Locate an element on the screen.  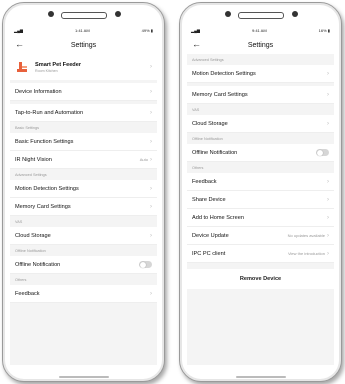
basic-function-row: Basic Function Settings › is located at coordinates (83, 142).